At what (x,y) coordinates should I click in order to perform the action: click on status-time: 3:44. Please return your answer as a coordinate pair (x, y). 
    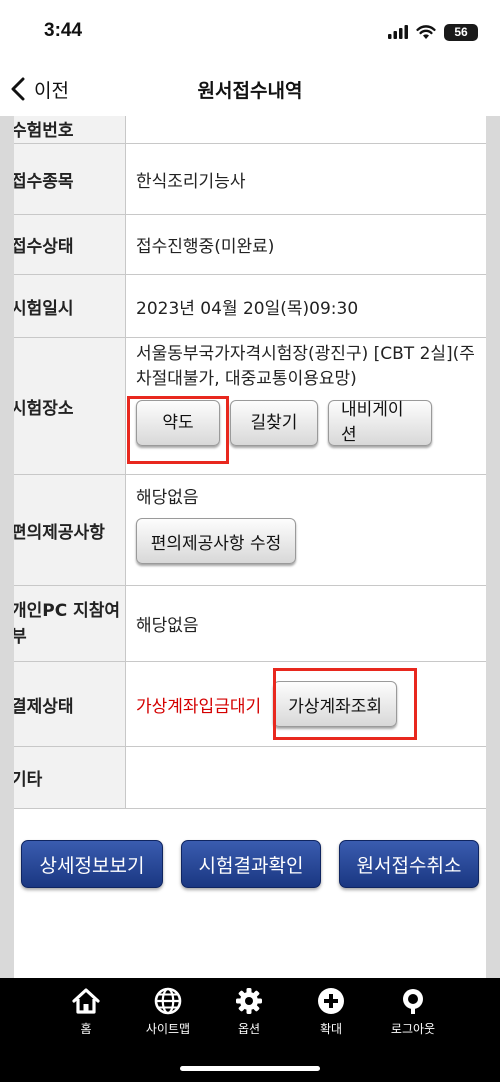
    Looking at the image, I should click on (63, 30).